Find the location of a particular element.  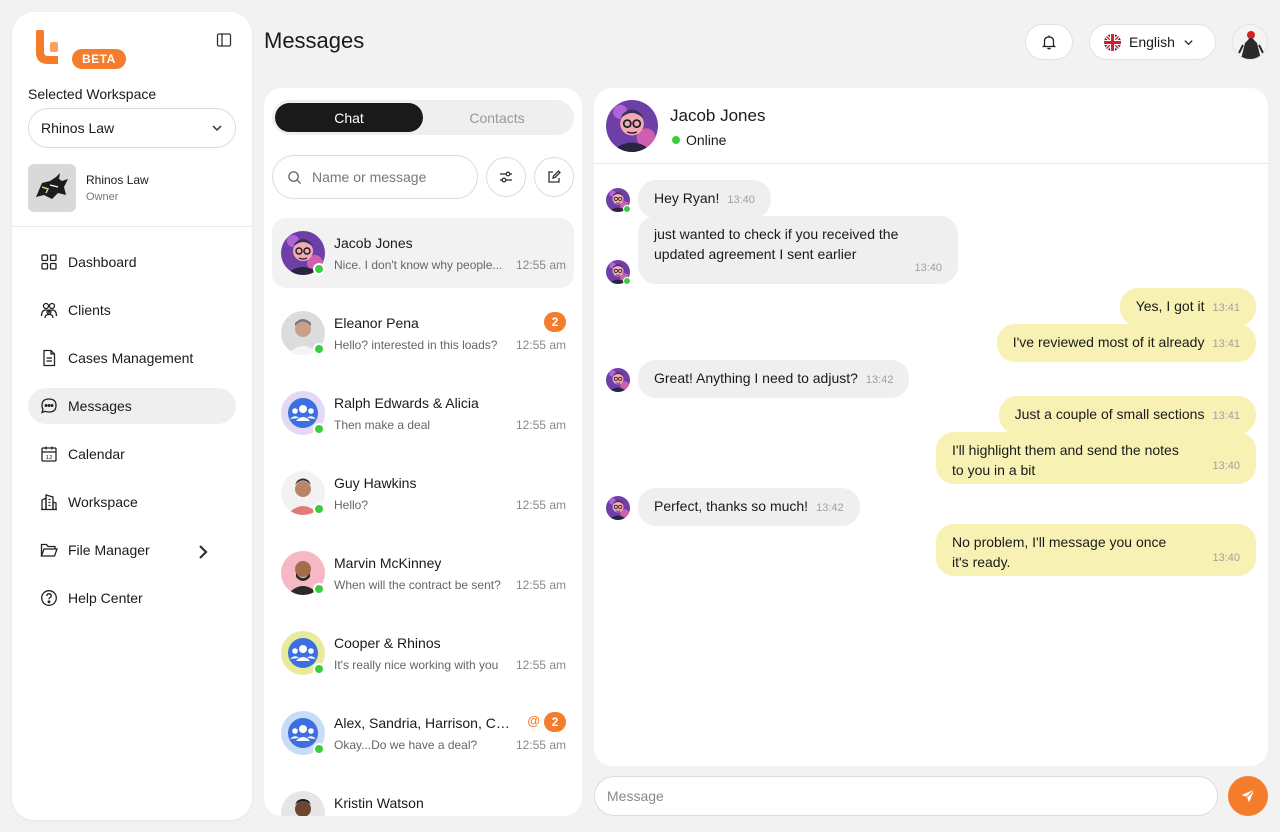

chat-tabs: Chat Contacts is located at coordinates (423, 117).